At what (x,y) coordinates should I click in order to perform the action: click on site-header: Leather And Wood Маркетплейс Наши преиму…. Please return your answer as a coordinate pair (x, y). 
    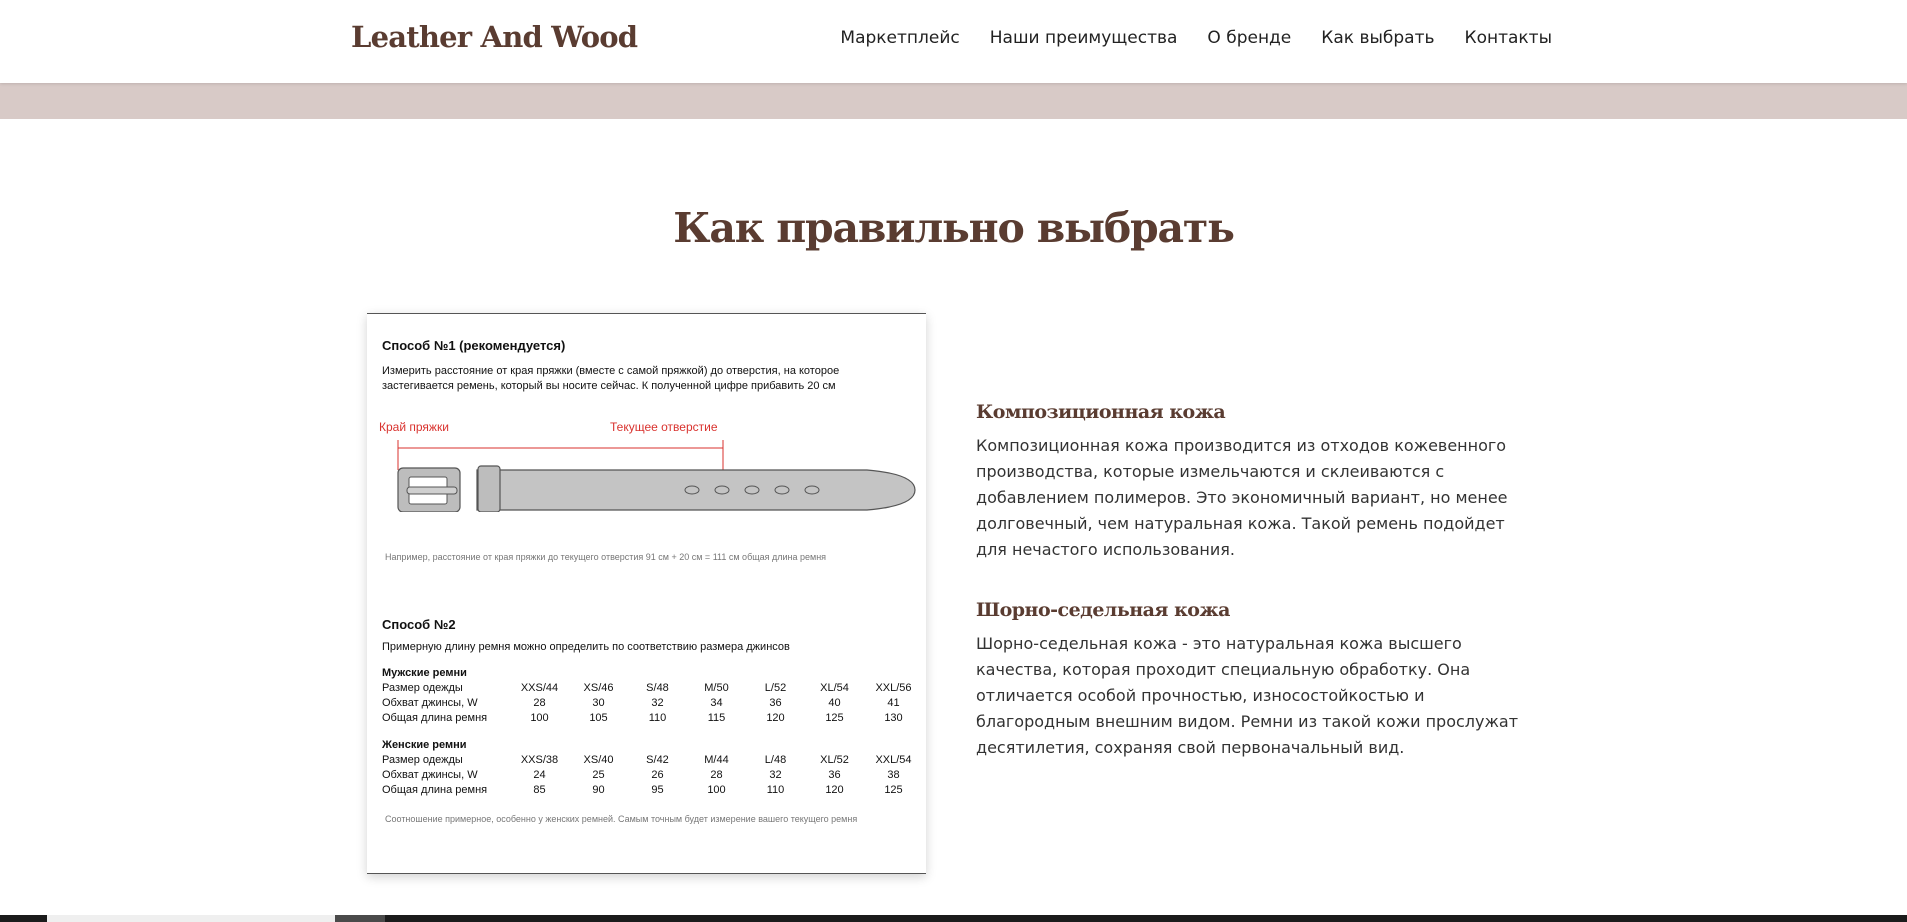
    Looking at the image, I should click on (953, 41).